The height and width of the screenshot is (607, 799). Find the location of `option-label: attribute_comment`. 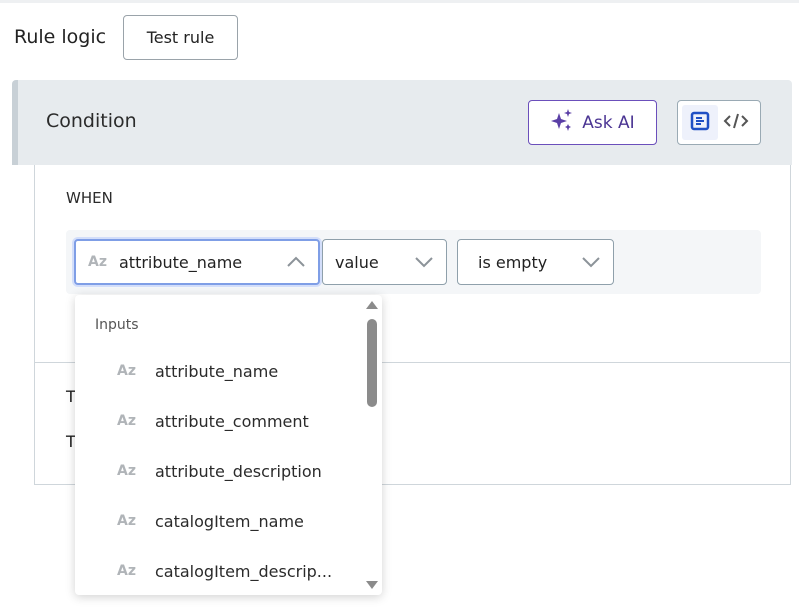

option-label: attribute_comment is located at coordinates (232, 421).